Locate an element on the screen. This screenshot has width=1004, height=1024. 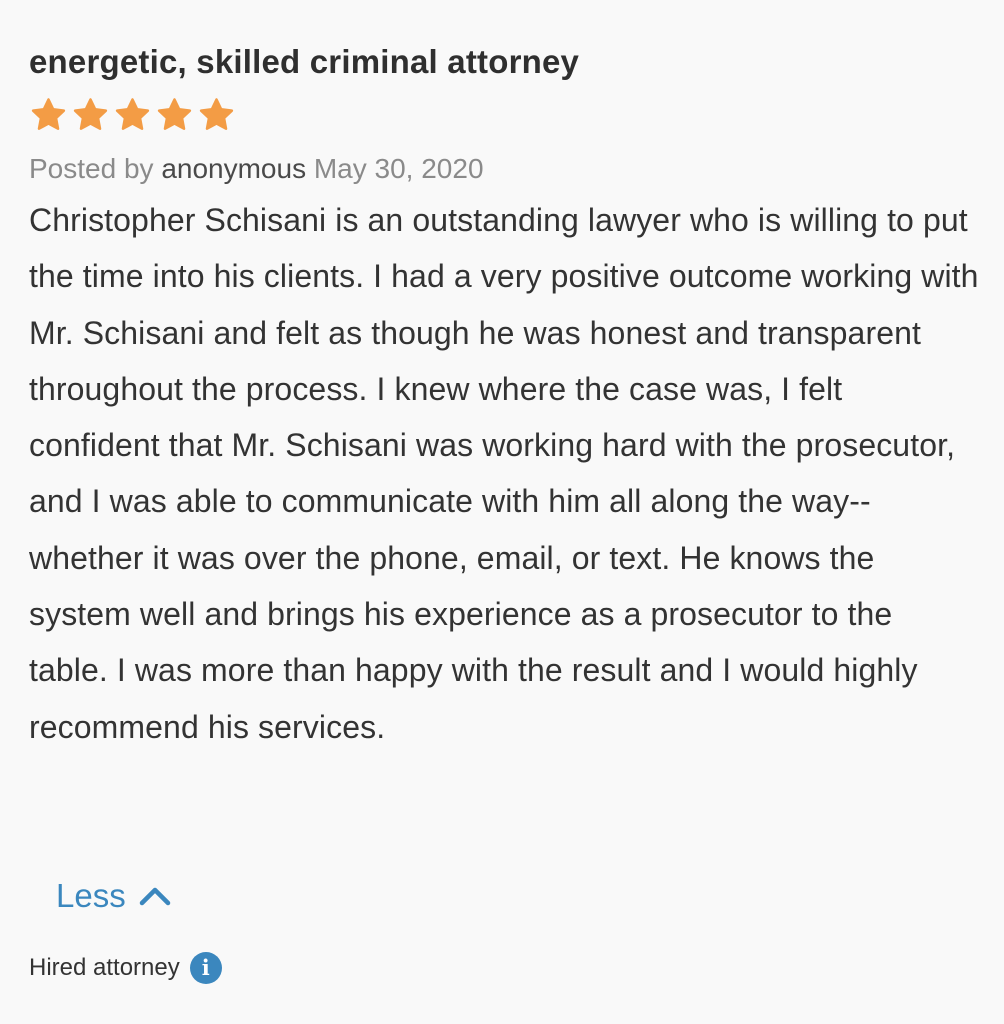
chevron-up-icon is located at coordinates (155, 896).